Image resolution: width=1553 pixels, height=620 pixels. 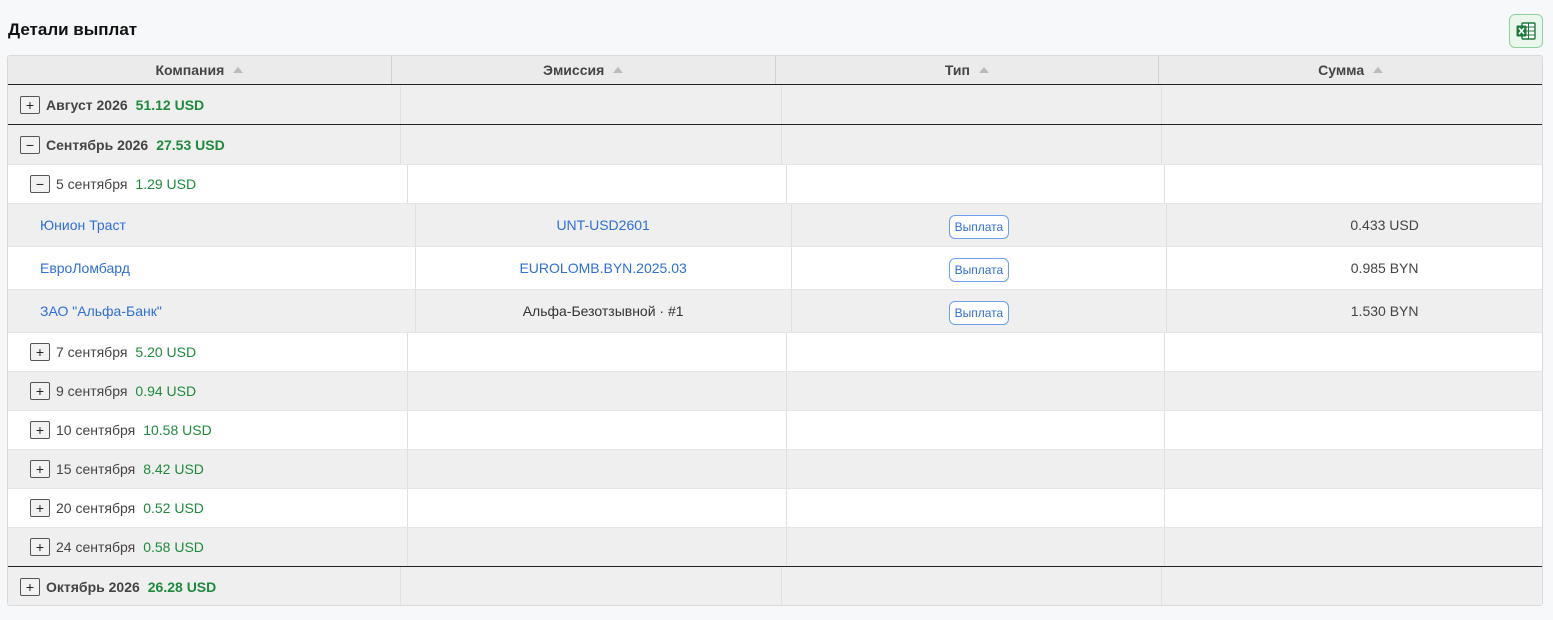 What do you see at coordinates (212, 225) in the screenshot?
I see `company-cell: Юнион Траст` at bounding box center [212, 225].